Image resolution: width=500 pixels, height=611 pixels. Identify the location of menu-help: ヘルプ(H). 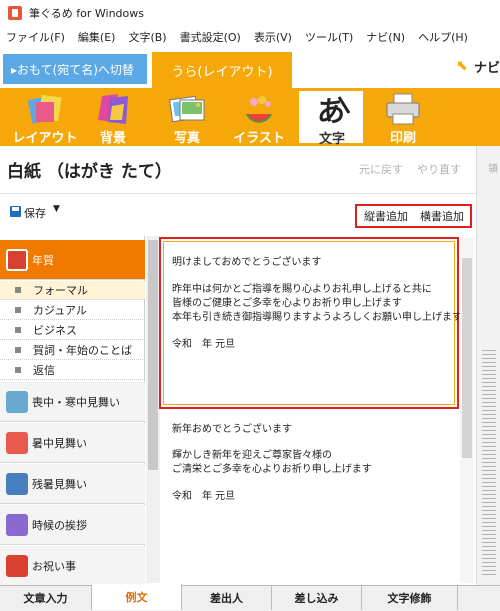
(443, 37).